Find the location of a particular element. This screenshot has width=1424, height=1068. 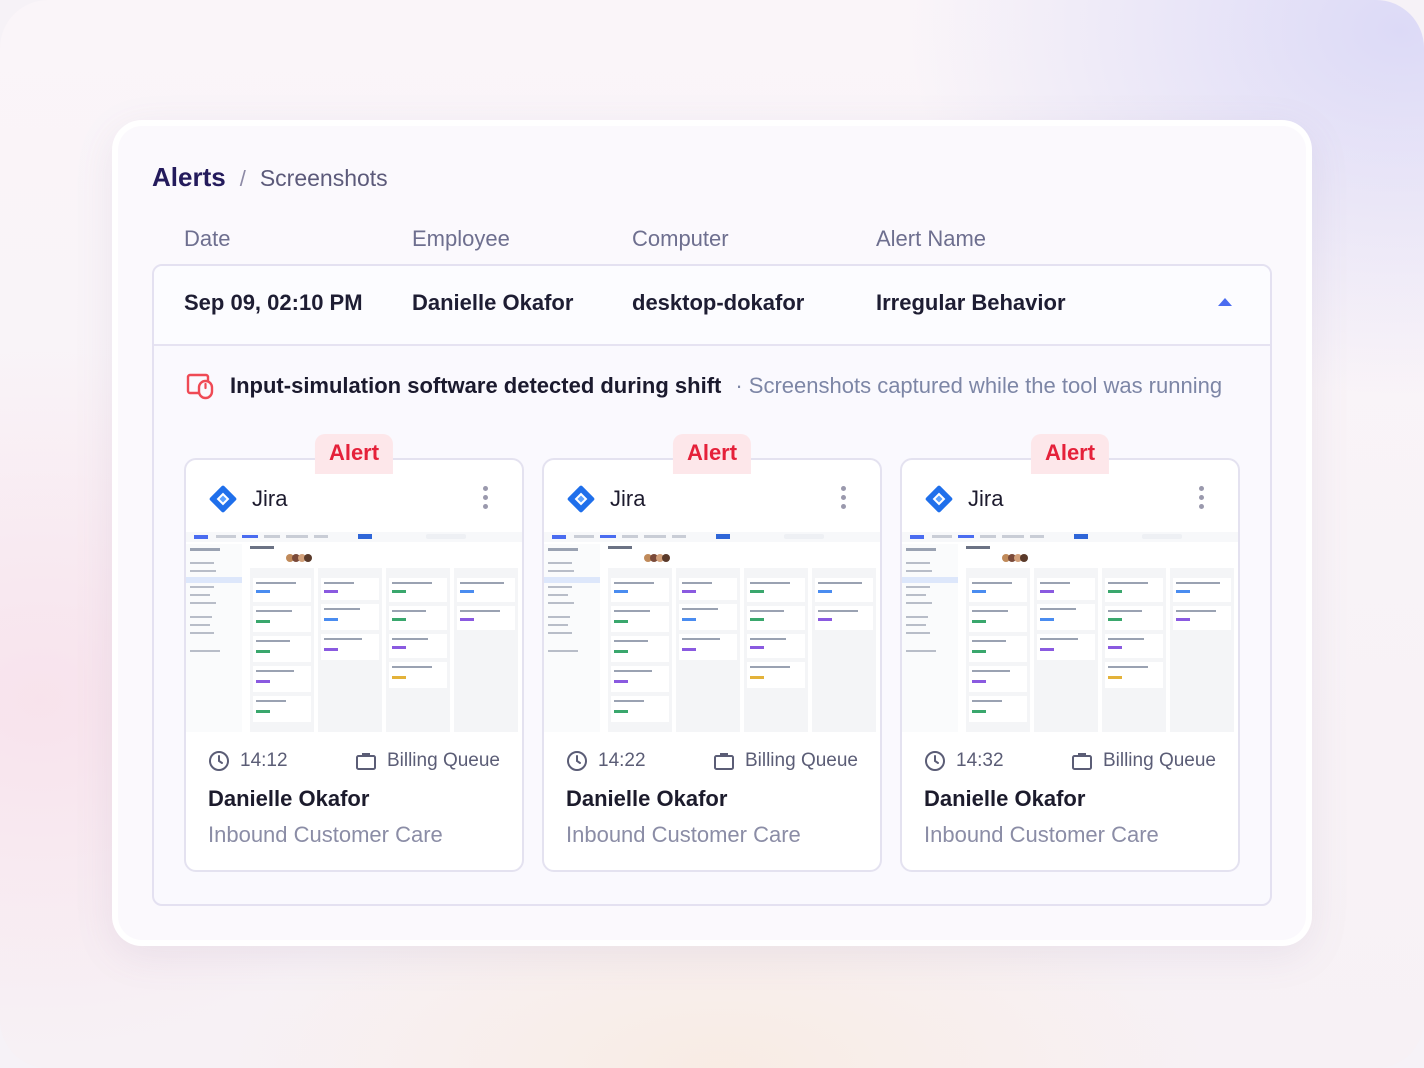

screenshot-meta: 14:32 Billing Queue is located at coordinates (1070, 761).